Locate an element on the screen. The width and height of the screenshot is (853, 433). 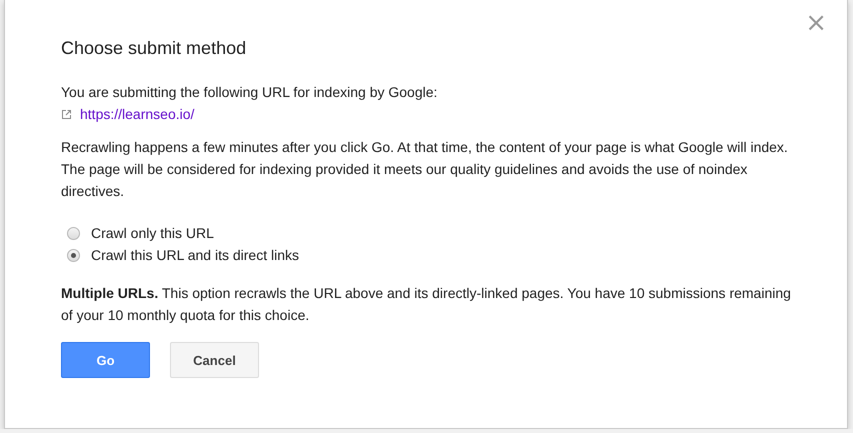
dialog-title: Choose submit method is located at coordinates (154, 48).